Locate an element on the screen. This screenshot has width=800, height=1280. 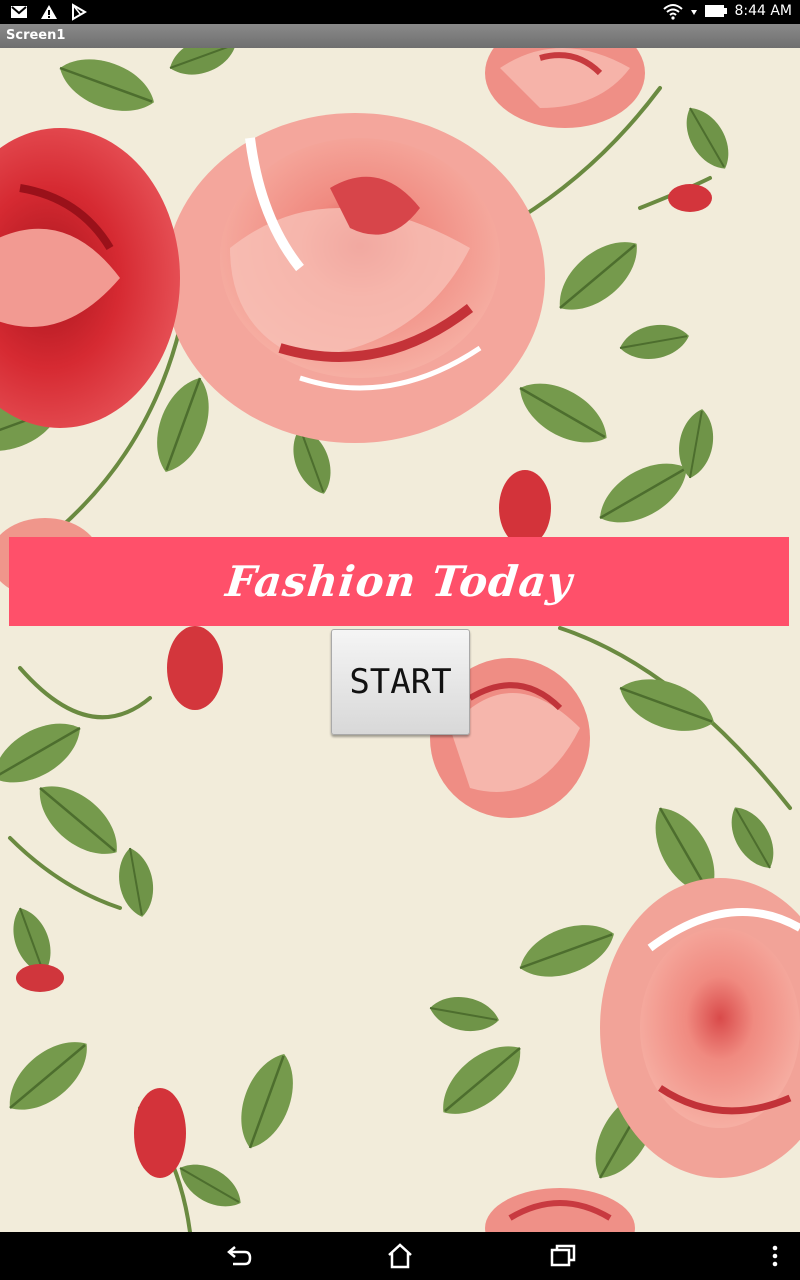
recents-icon is located at coordinates (563, 1256).